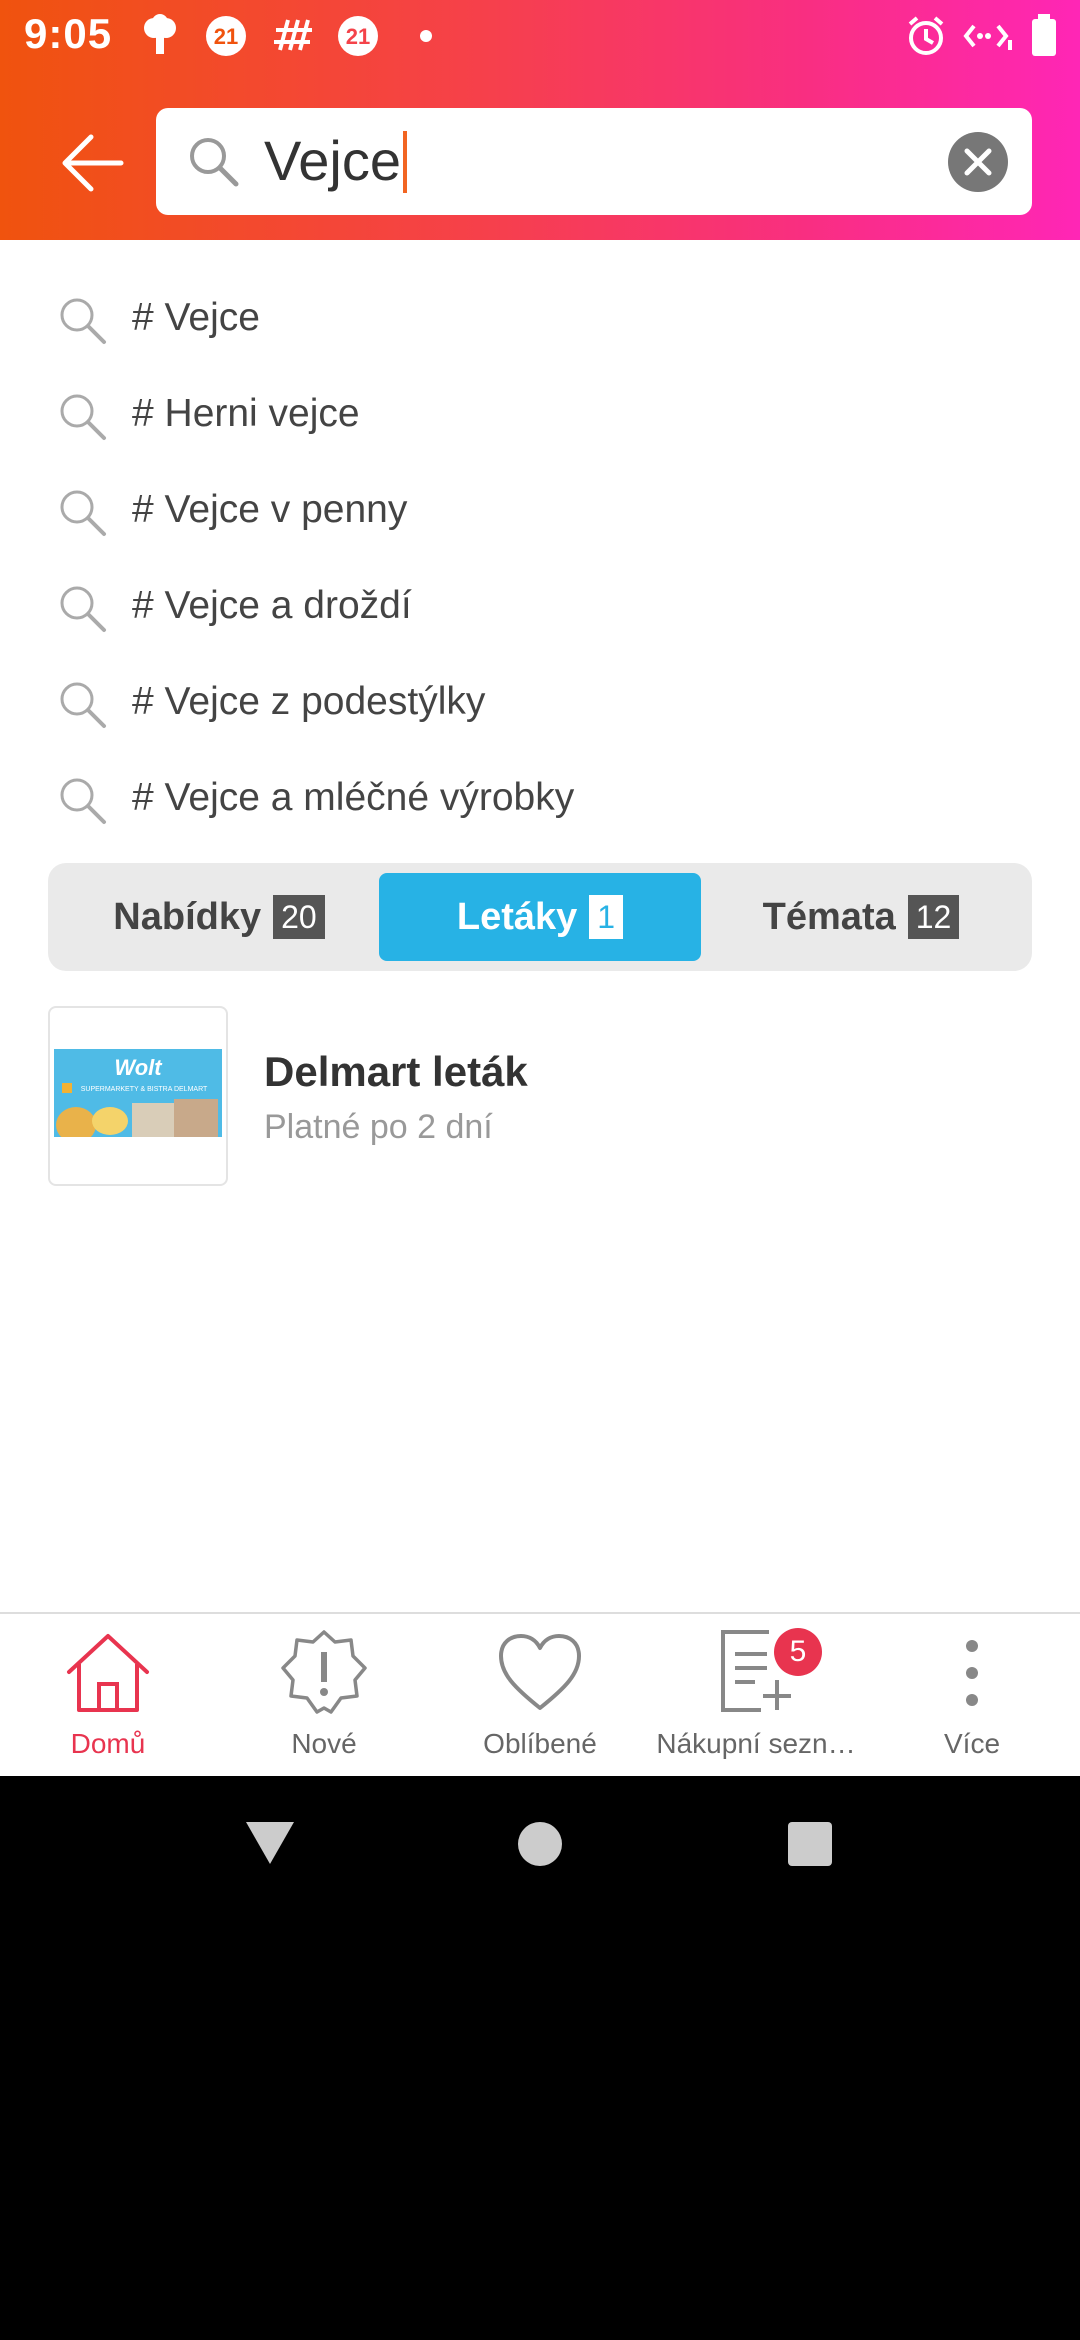 This screenshot has height=2340, width=1080. Describe the element at coordinates (540, 1743) in the screenshot. I see `nav-label: Oblíbené` at that location.